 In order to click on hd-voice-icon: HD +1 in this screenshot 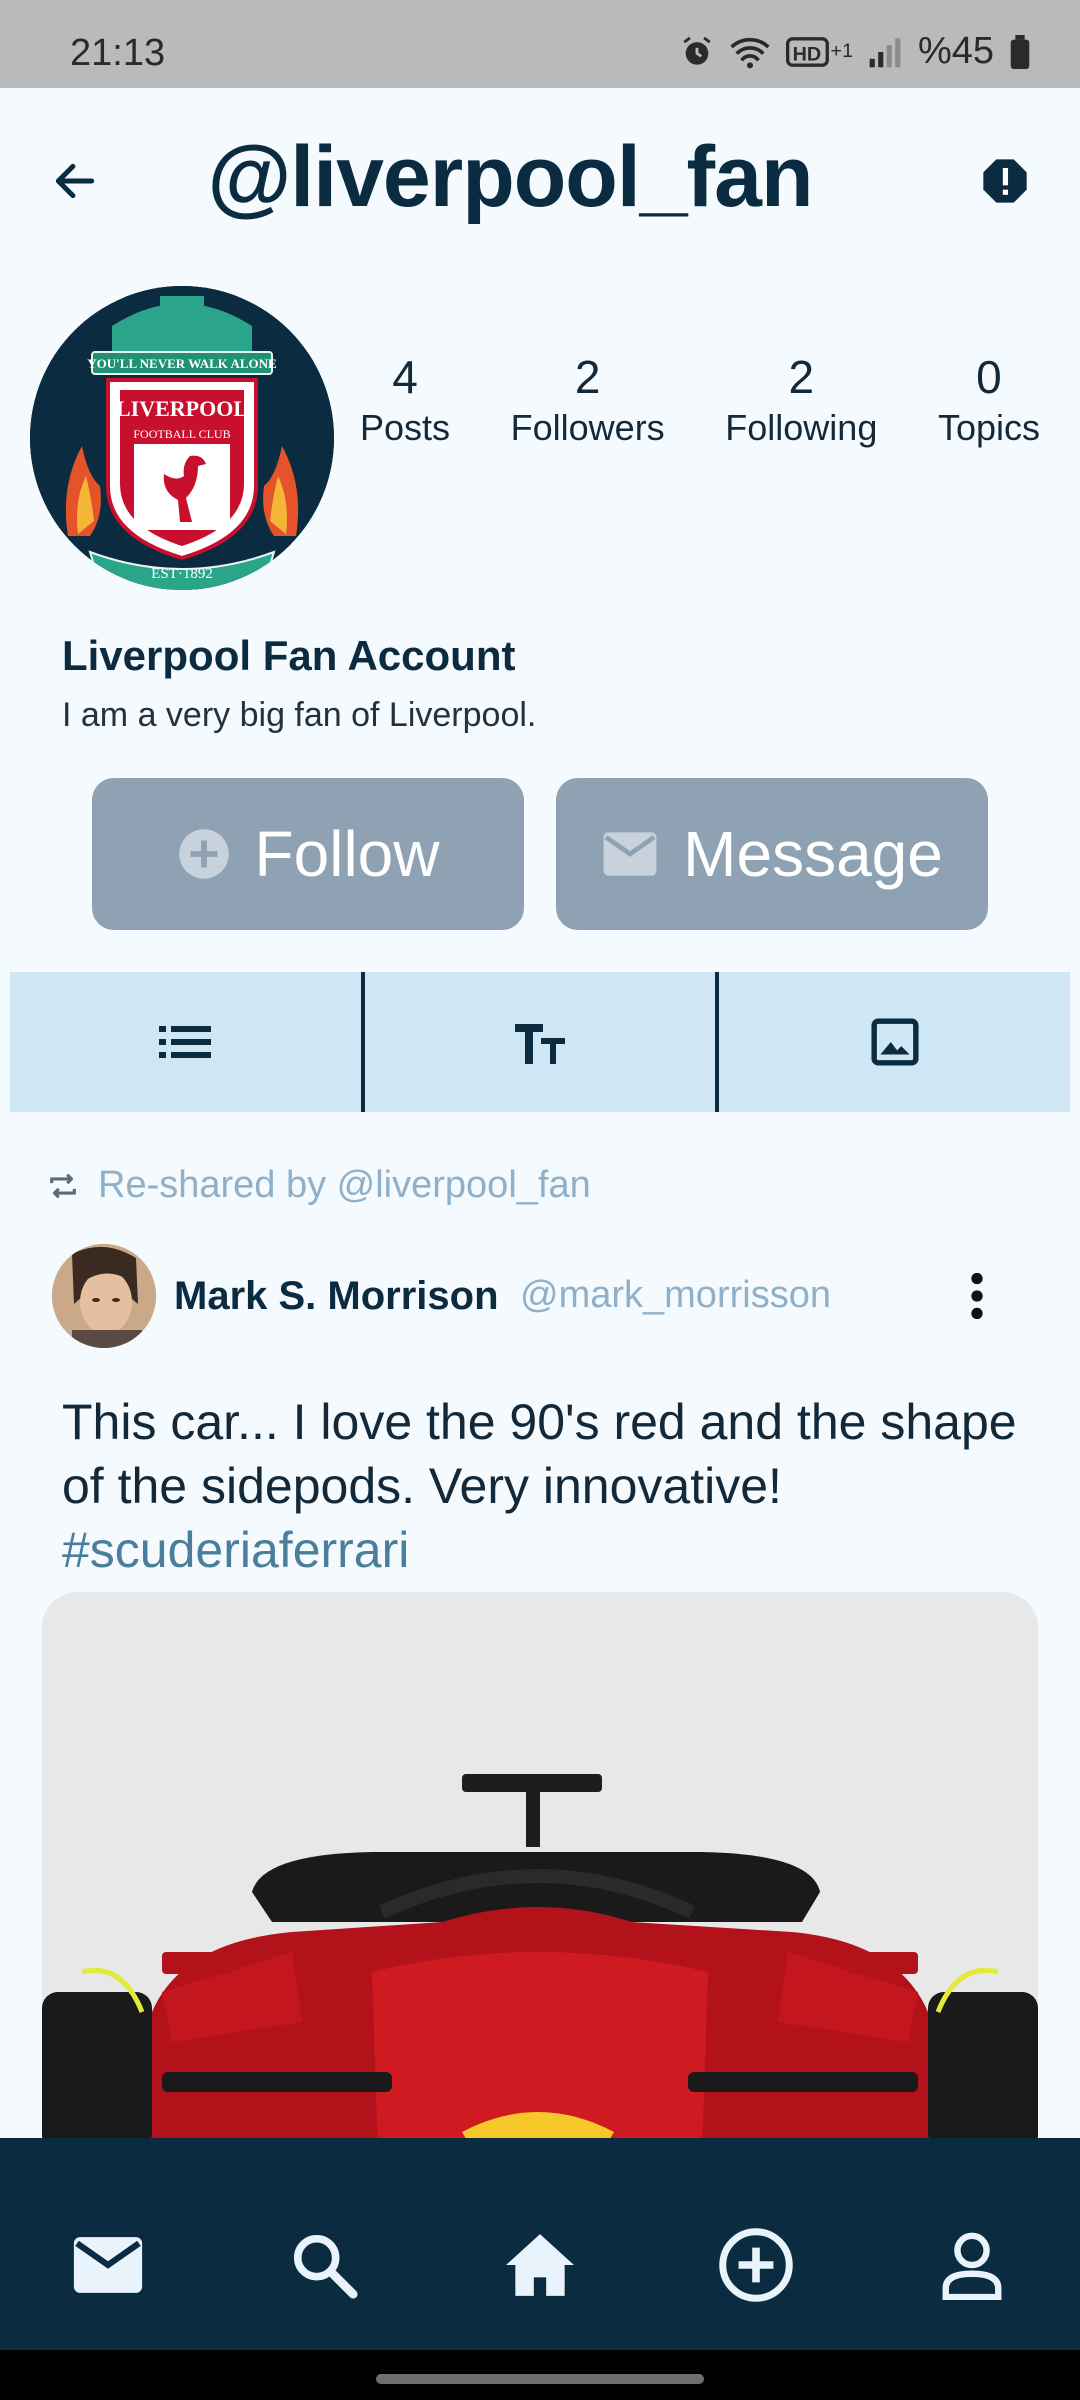, I will do `click(818, 51)`.